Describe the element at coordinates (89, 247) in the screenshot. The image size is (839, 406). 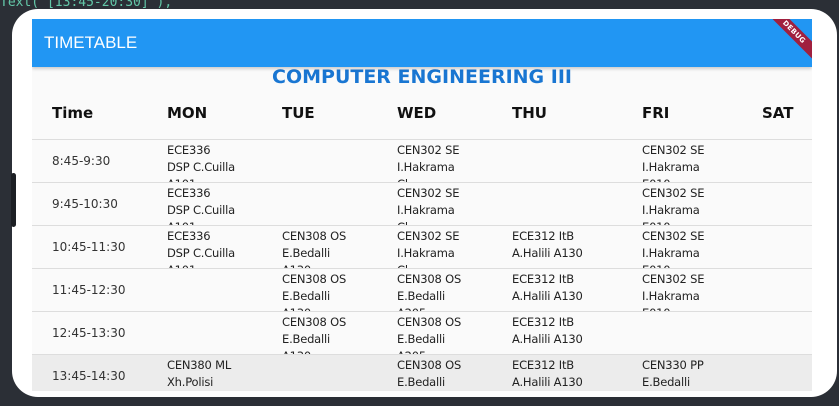
I see `time-cell: 10:45-11:30` at that location.